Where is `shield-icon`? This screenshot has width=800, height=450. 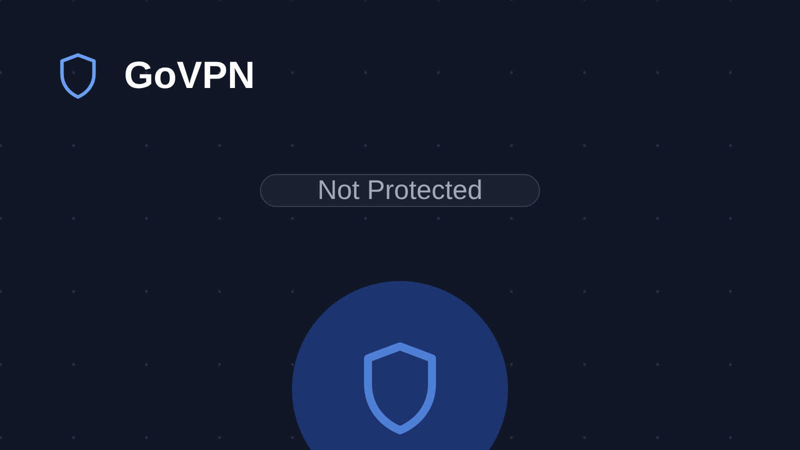 shield-icon is located at coordinates (78, 76).